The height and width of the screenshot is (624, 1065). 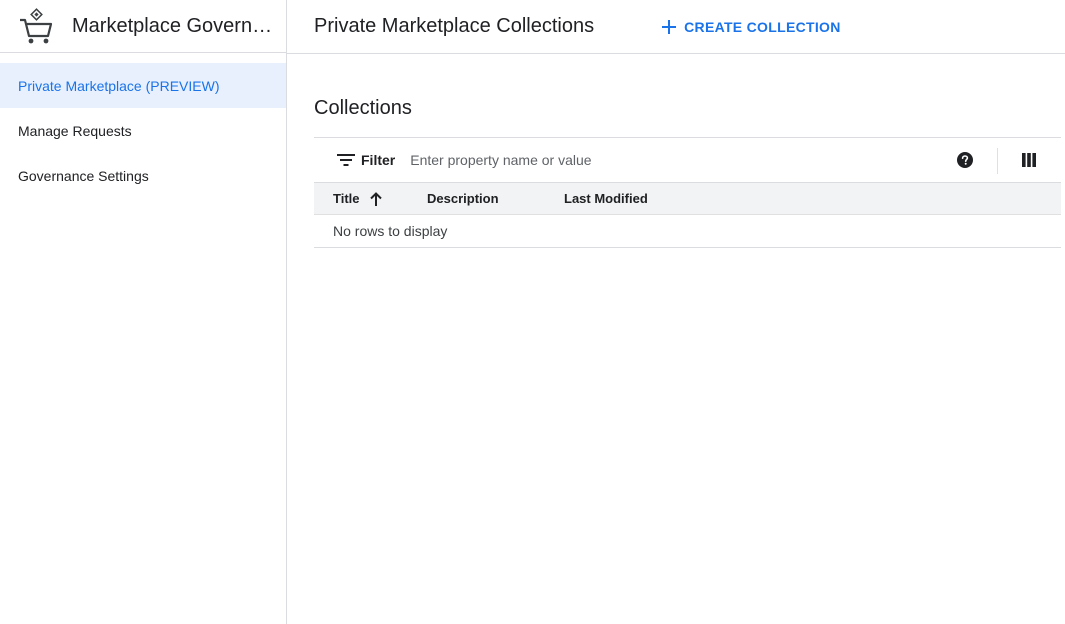 I want to click on create-collection-button: CREATE COLLECTION, so click(x=751, y=27).